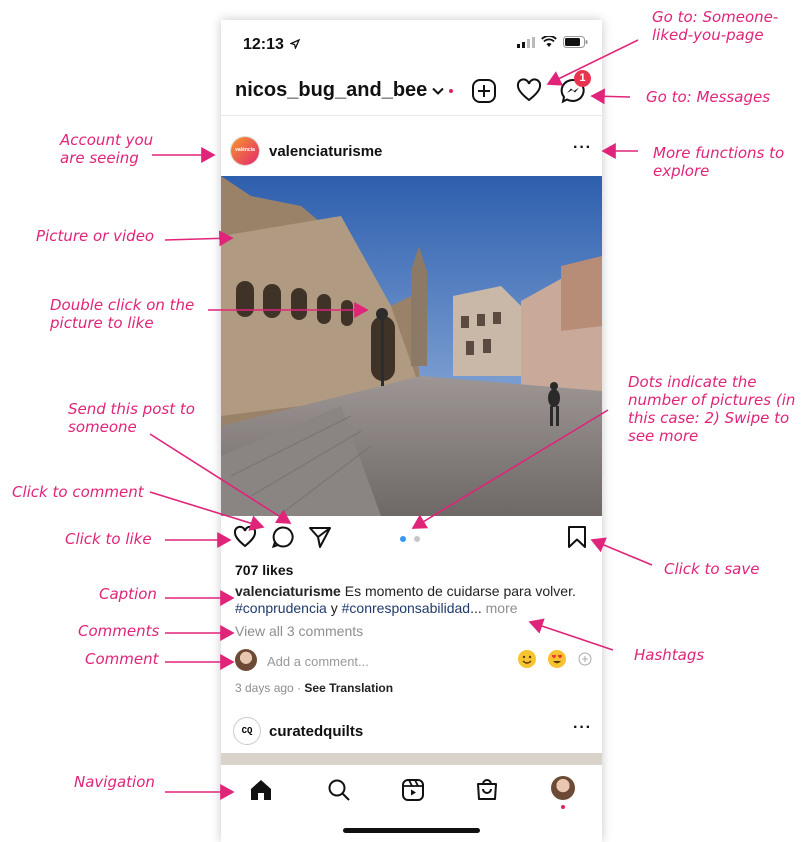 The height and width of the screenshot is (842, 810). What do you see at coordinates (669, 655) in the screenshot?
I see `annotation-hashtags: Hashtags` at bounding box center [669, 655].